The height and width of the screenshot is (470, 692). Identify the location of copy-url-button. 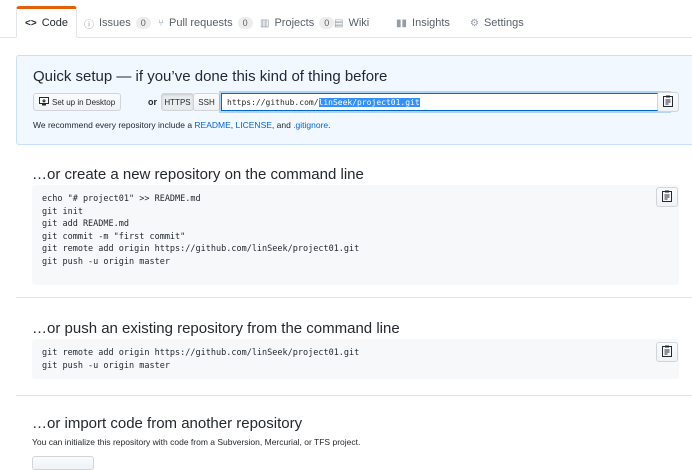
(668, 102).